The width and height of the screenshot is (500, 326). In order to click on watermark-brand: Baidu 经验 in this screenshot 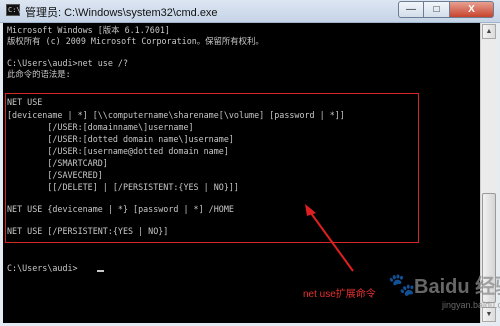, I will do `click(457, 287)`.